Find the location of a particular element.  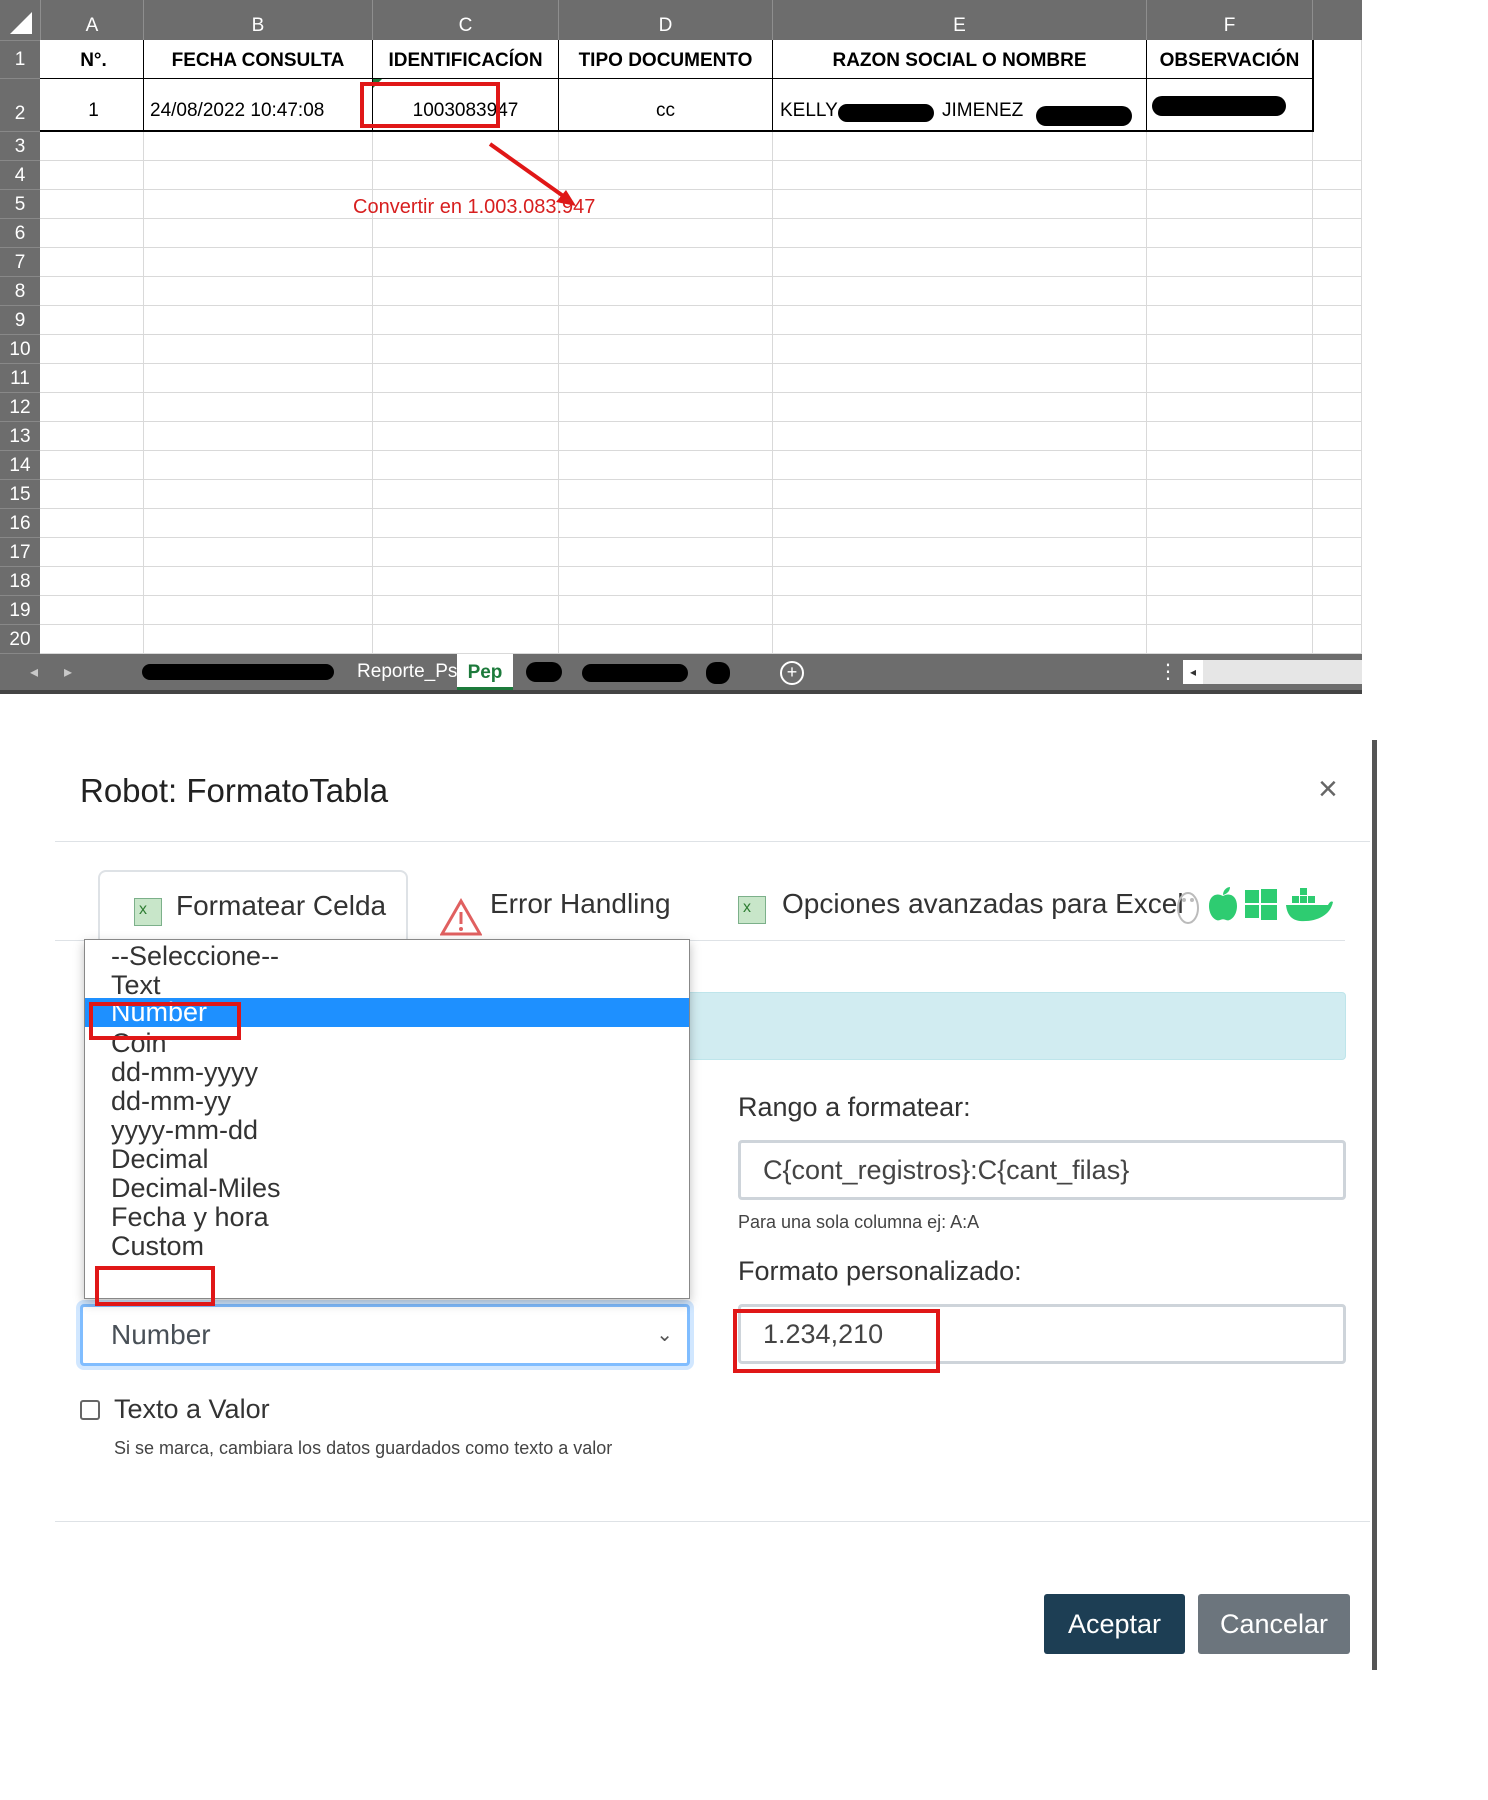

cancelar-button: Cancelar is located at coordinates (1274, 1624).